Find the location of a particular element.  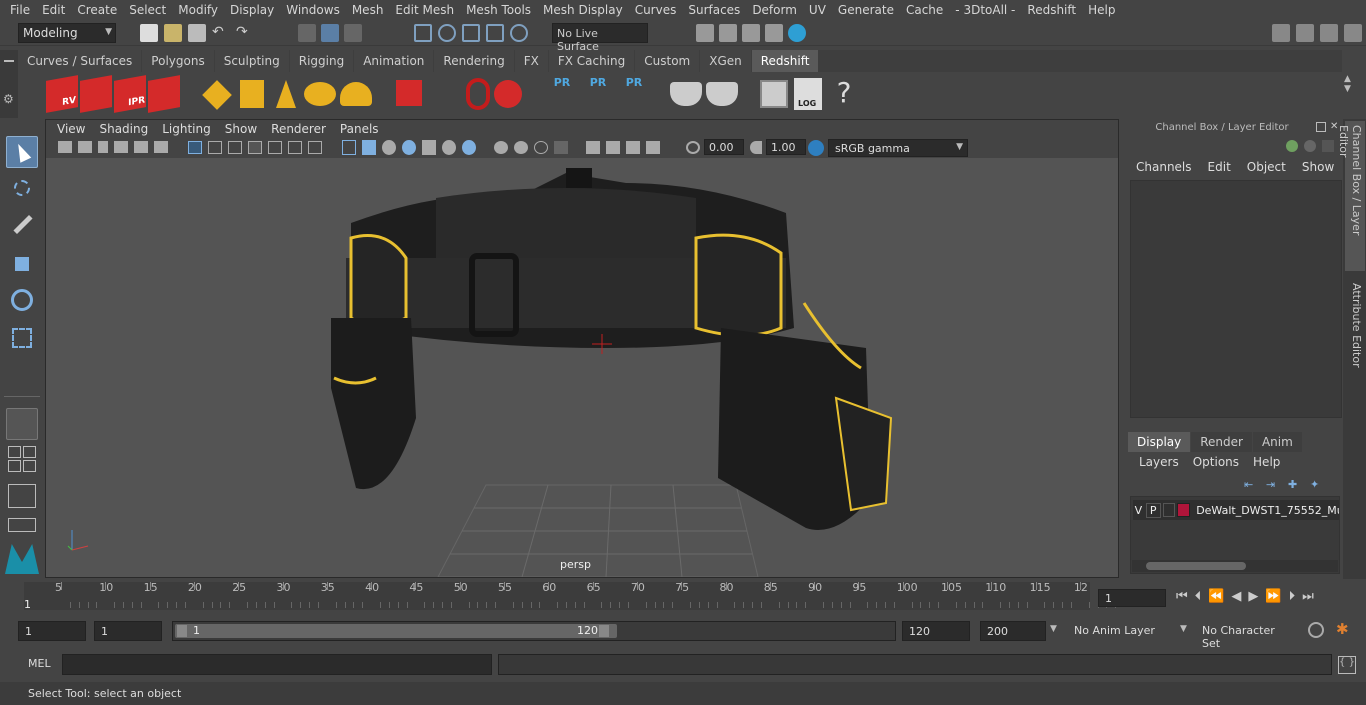

color-management-icon is located at coordinates (816, 148).